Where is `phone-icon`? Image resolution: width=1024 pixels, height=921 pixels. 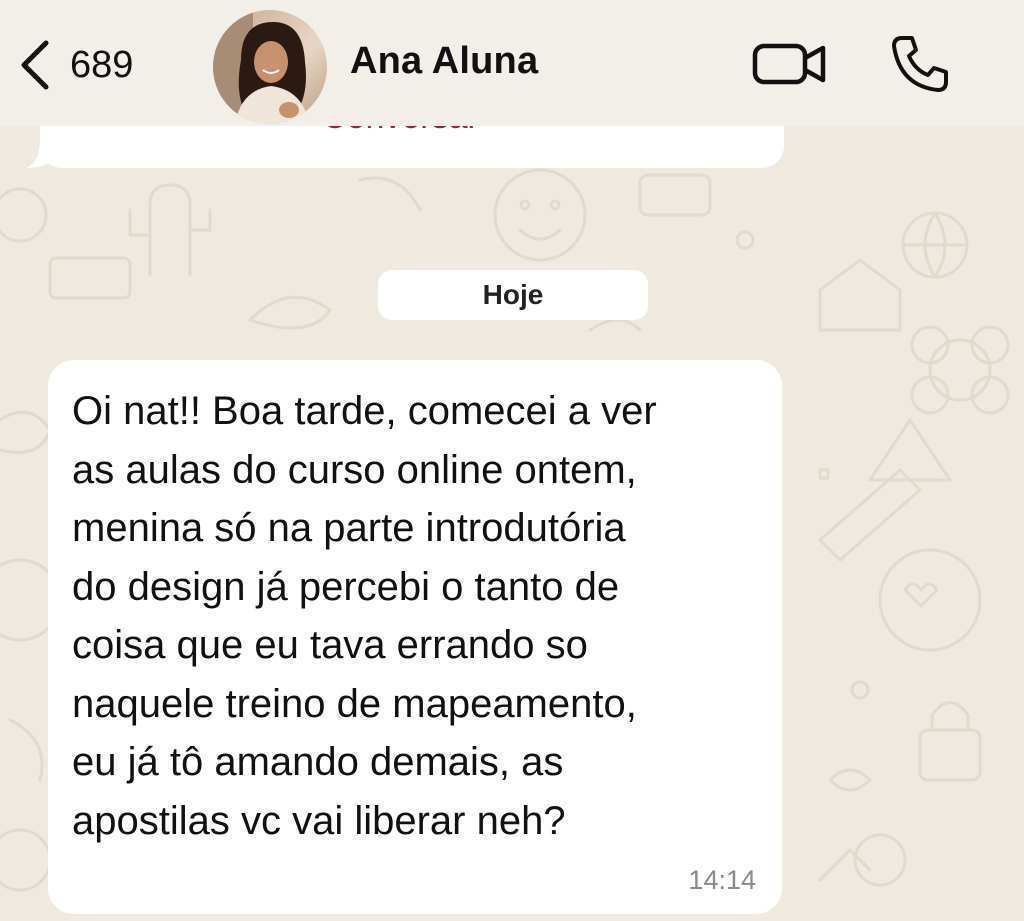
phone-icon is located at coordinates (920, 68).